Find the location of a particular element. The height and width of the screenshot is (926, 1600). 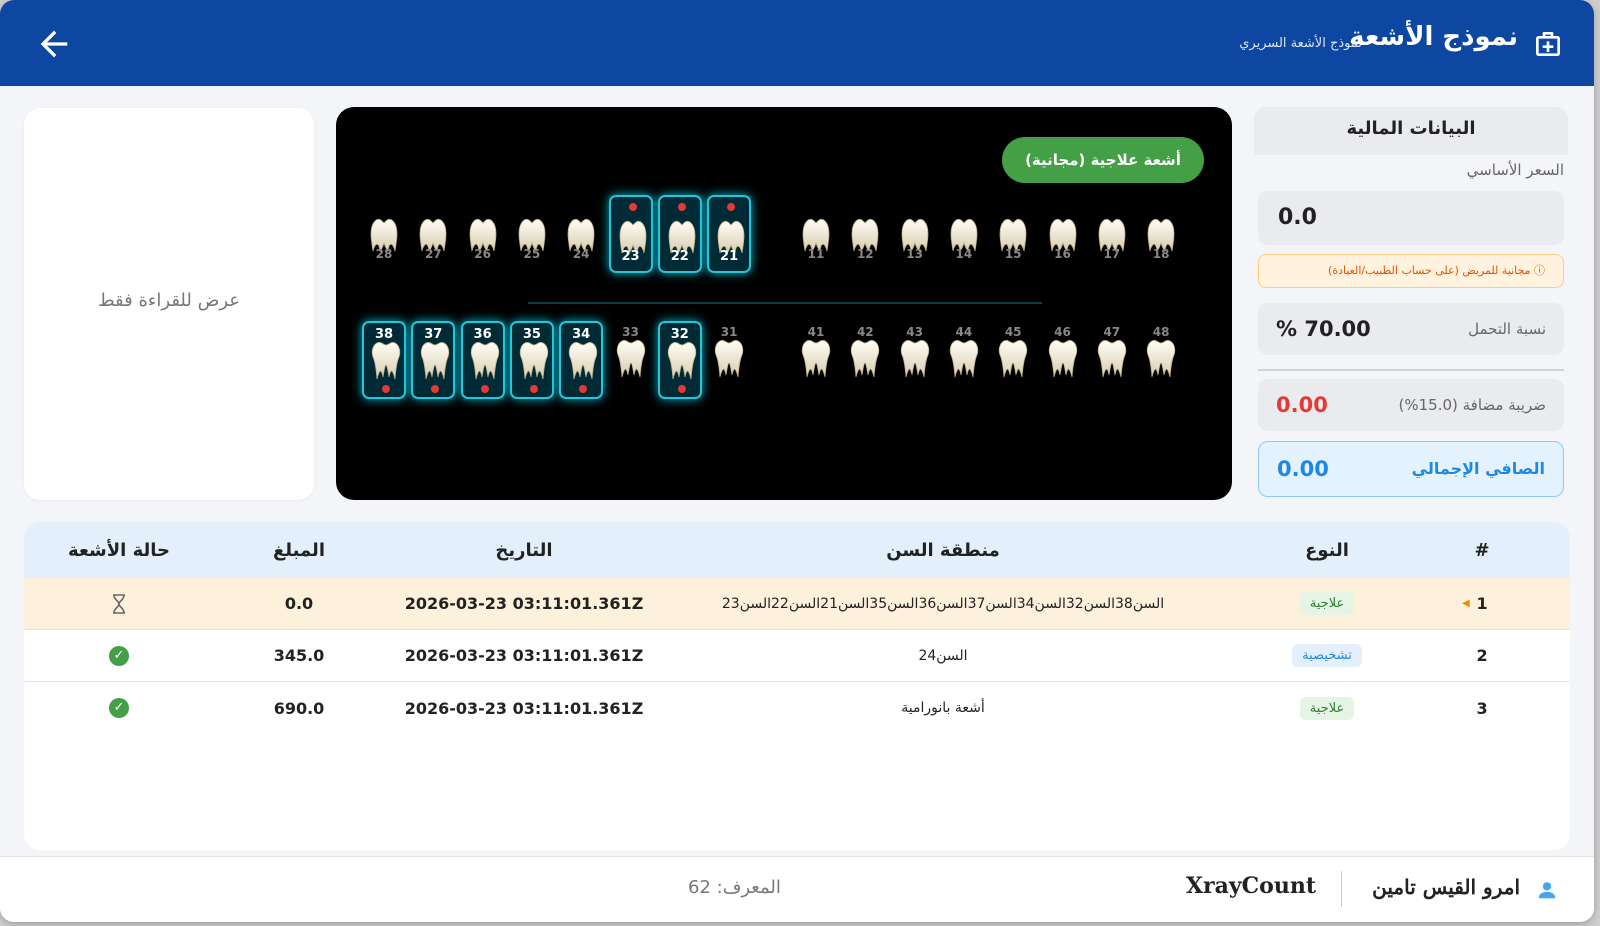

row-type: تشخيصية is located at coordinates (1327, 655).